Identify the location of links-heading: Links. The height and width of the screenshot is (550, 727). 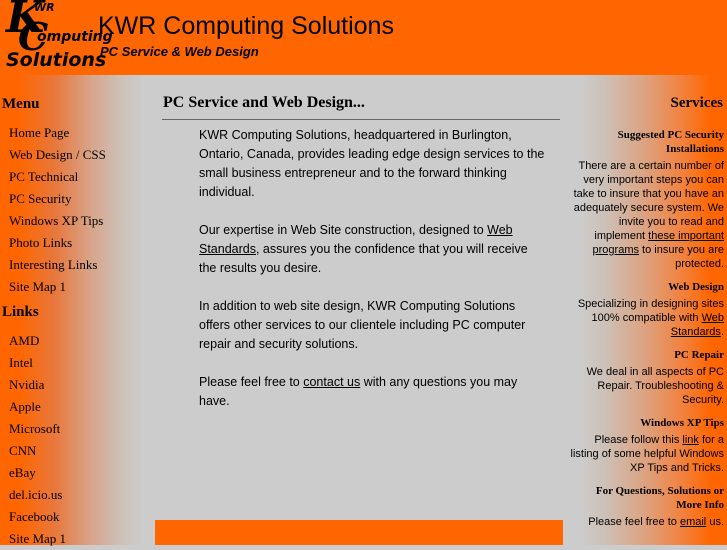
(20, 312).